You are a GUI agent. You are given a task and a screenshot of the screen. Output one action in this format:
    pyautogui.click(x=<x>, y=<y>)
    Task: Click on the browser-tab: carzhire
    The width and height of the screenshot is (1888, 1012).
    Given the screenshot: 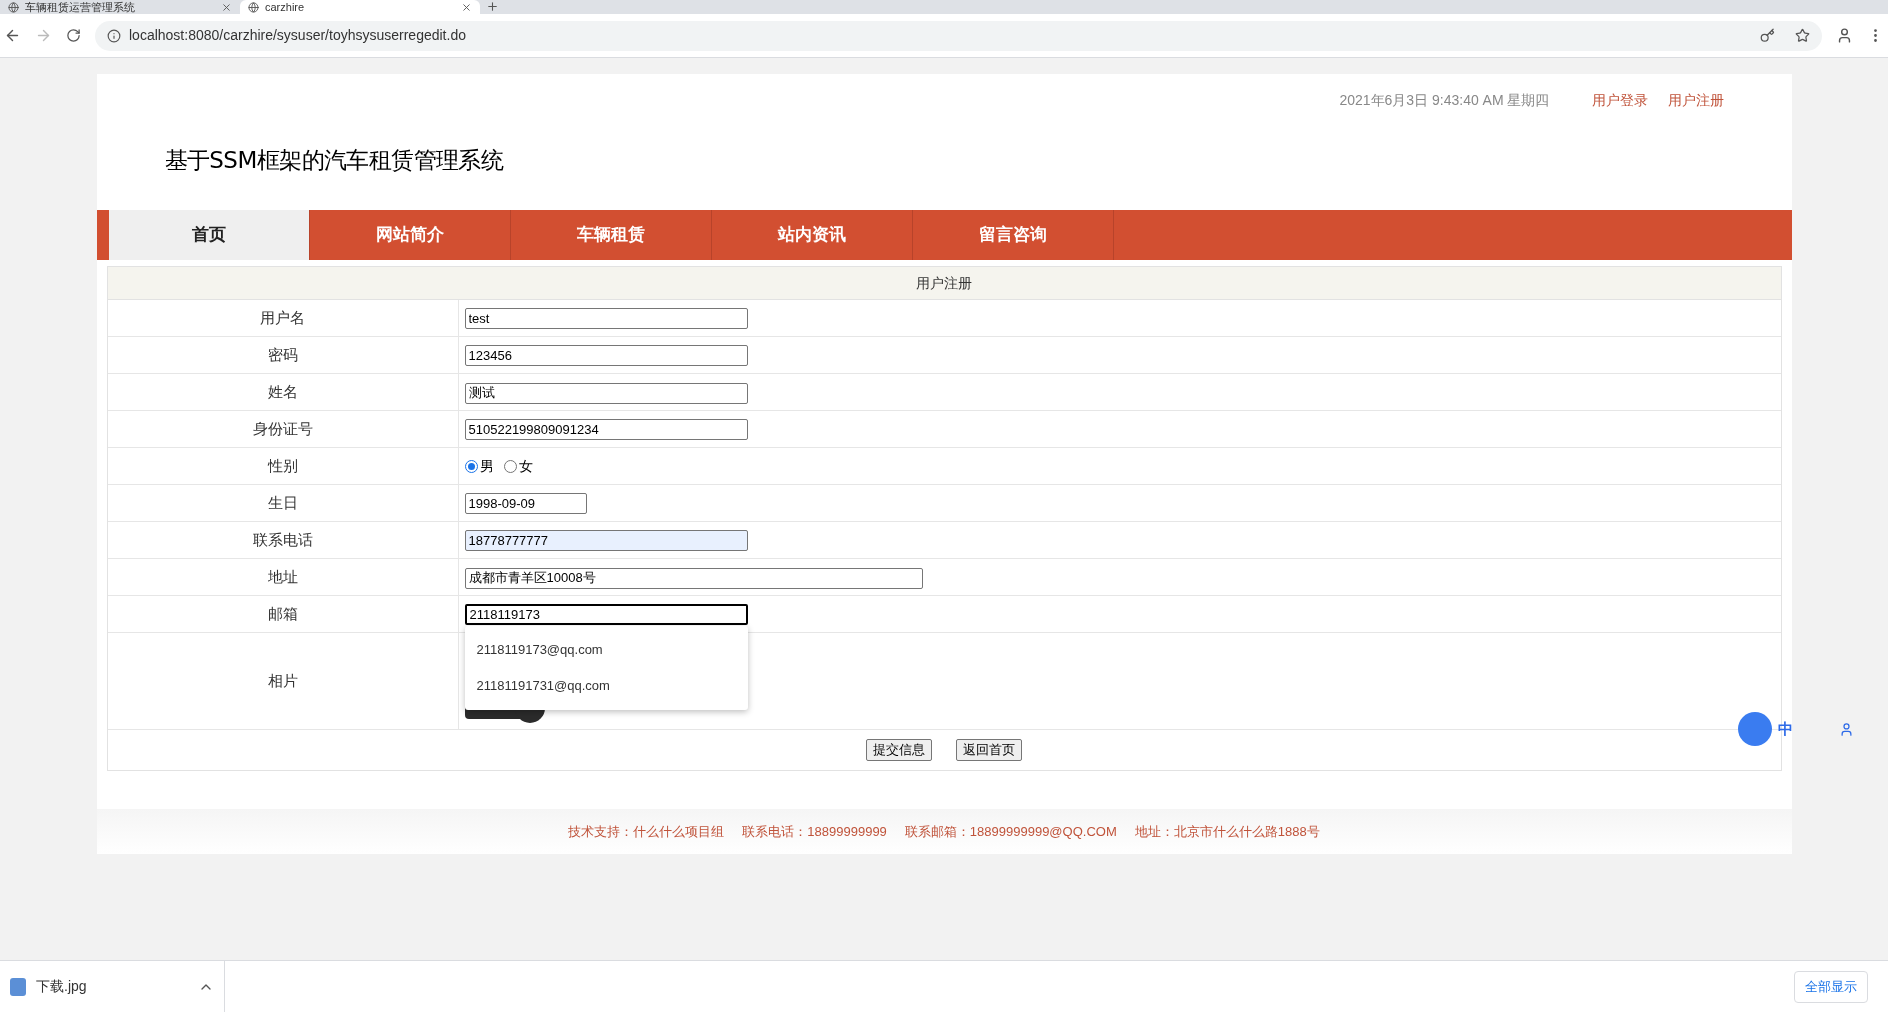 What is the action you would take?
    pyautogui.click(x=360, y=7)
    